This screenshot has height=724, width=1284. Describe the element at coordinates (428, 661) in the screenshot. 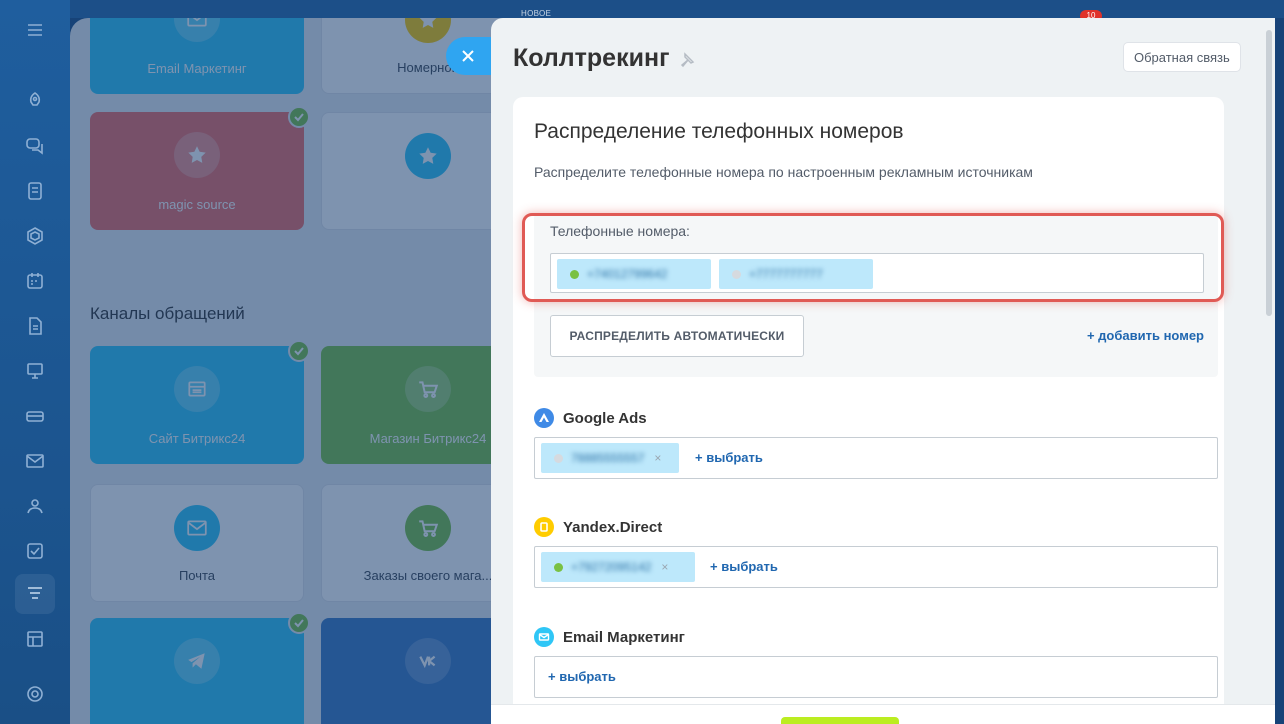

I see `vk-icon` at that location.